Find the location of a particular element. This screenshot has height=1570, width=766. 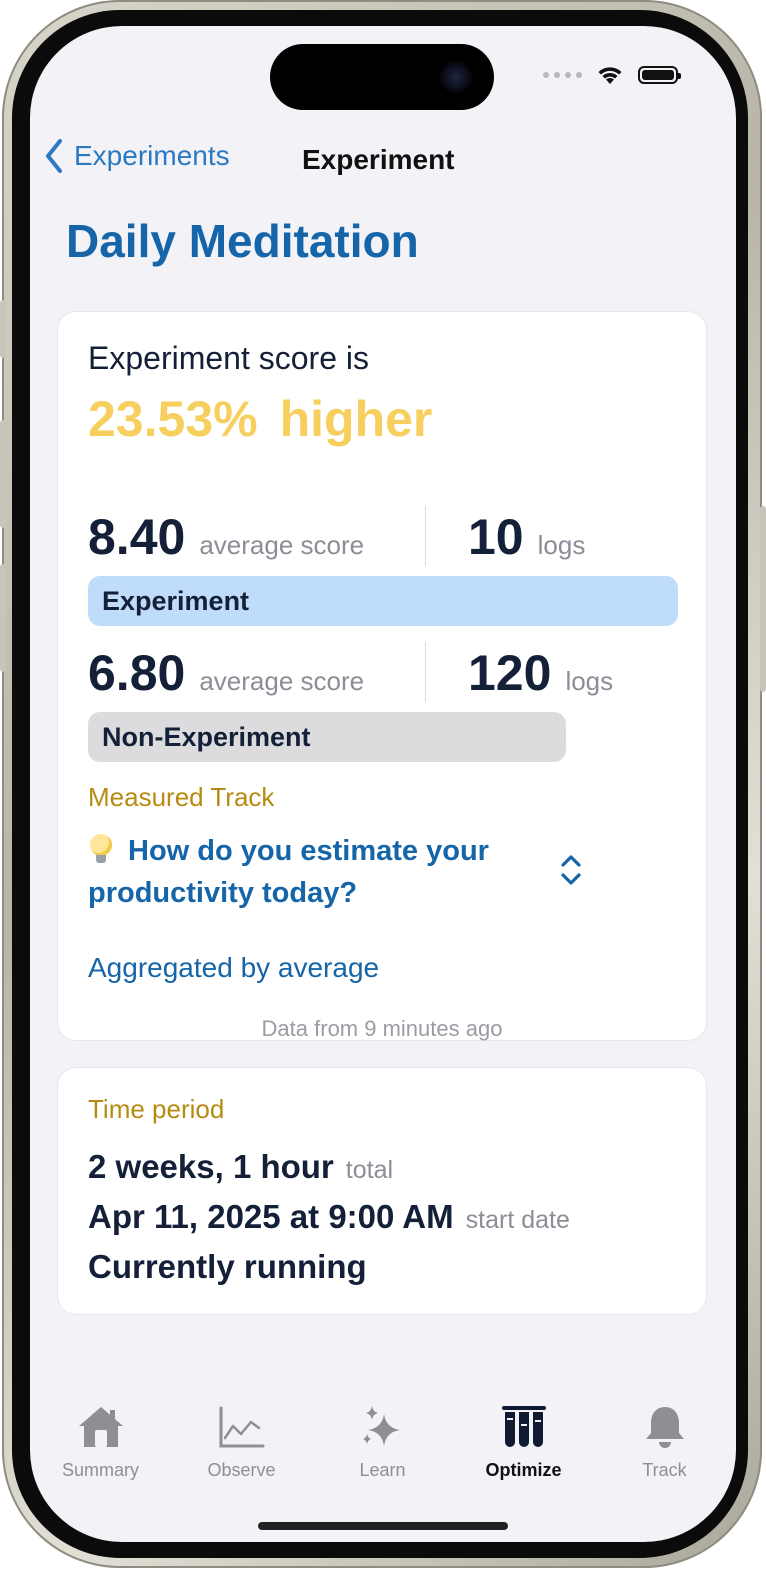

tab-observe: Observe is located at coordinates (241, 1444).